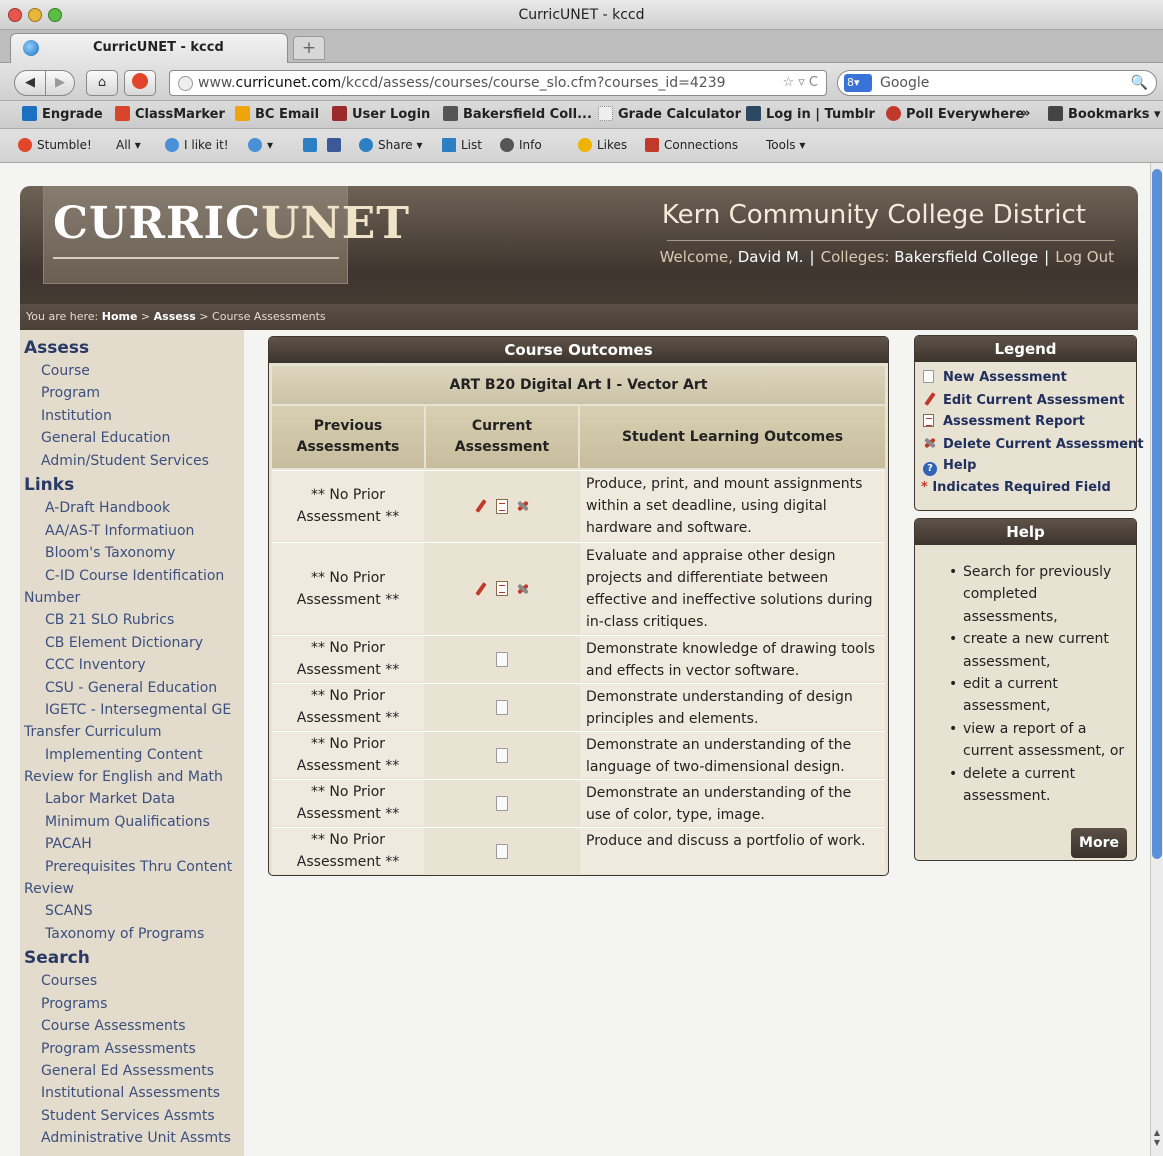 This screenshot has height=1156, width=1163. What do you see at coordinates (1157, 1138) in the screenshot?
I see `scroll-arrows-icon: ▲ ▼` at bounding box center [1157, 1138].